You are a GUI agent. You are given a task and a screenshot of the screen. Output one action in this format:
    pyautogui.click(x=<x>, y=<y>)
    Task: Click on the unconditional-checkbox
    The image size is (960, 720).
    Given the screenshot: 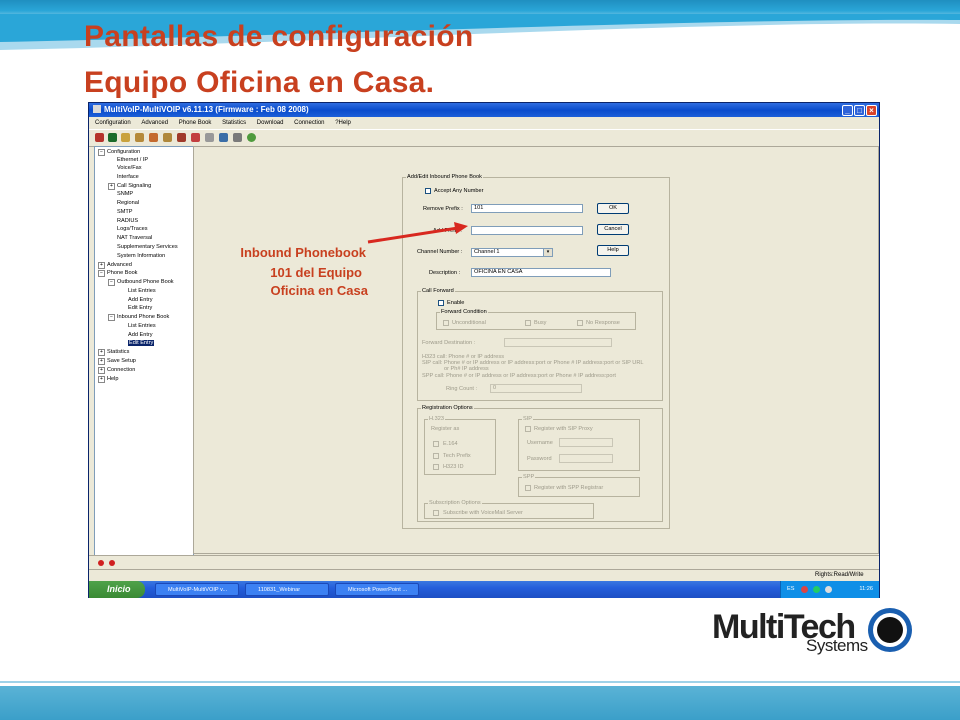 What is the action you would take?
    pyautogui.click(x=446, y=323)
    